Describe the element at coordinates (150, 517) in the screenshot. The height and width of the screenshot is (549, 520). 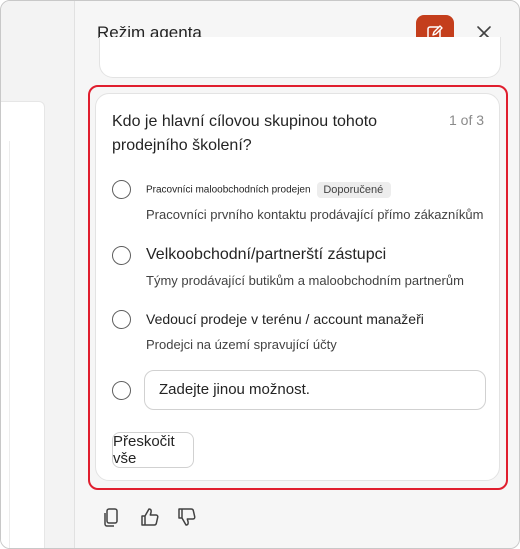
I see `thumbs-up-icon` at that location.